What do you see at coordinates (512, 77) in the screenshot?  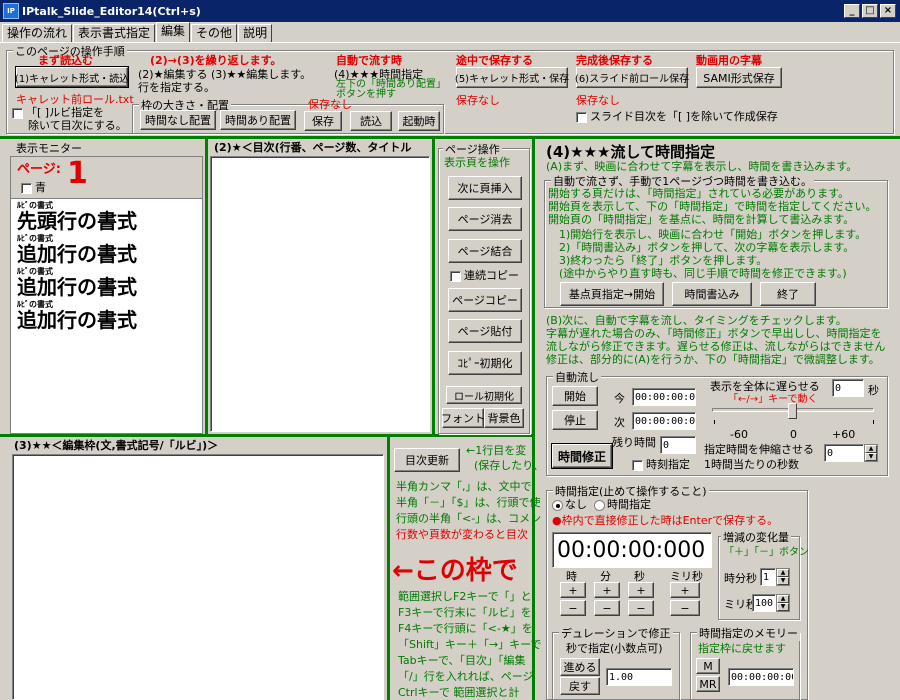 I see `caret-save-button: (5)キャレット形式・保存` at bounding box center [512, 77].